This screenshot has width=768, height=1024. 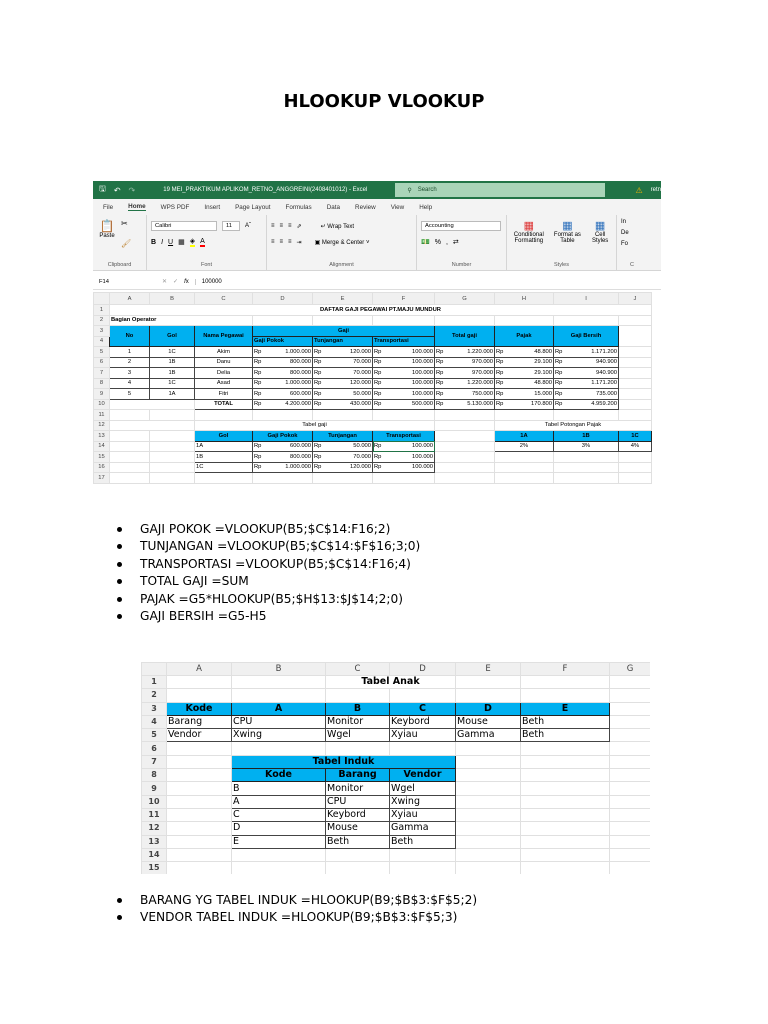 What do you see at coordinates (524, 362) in the screenshot?
I see `cell: Rp 29.100` at bounding box center [524, 362].